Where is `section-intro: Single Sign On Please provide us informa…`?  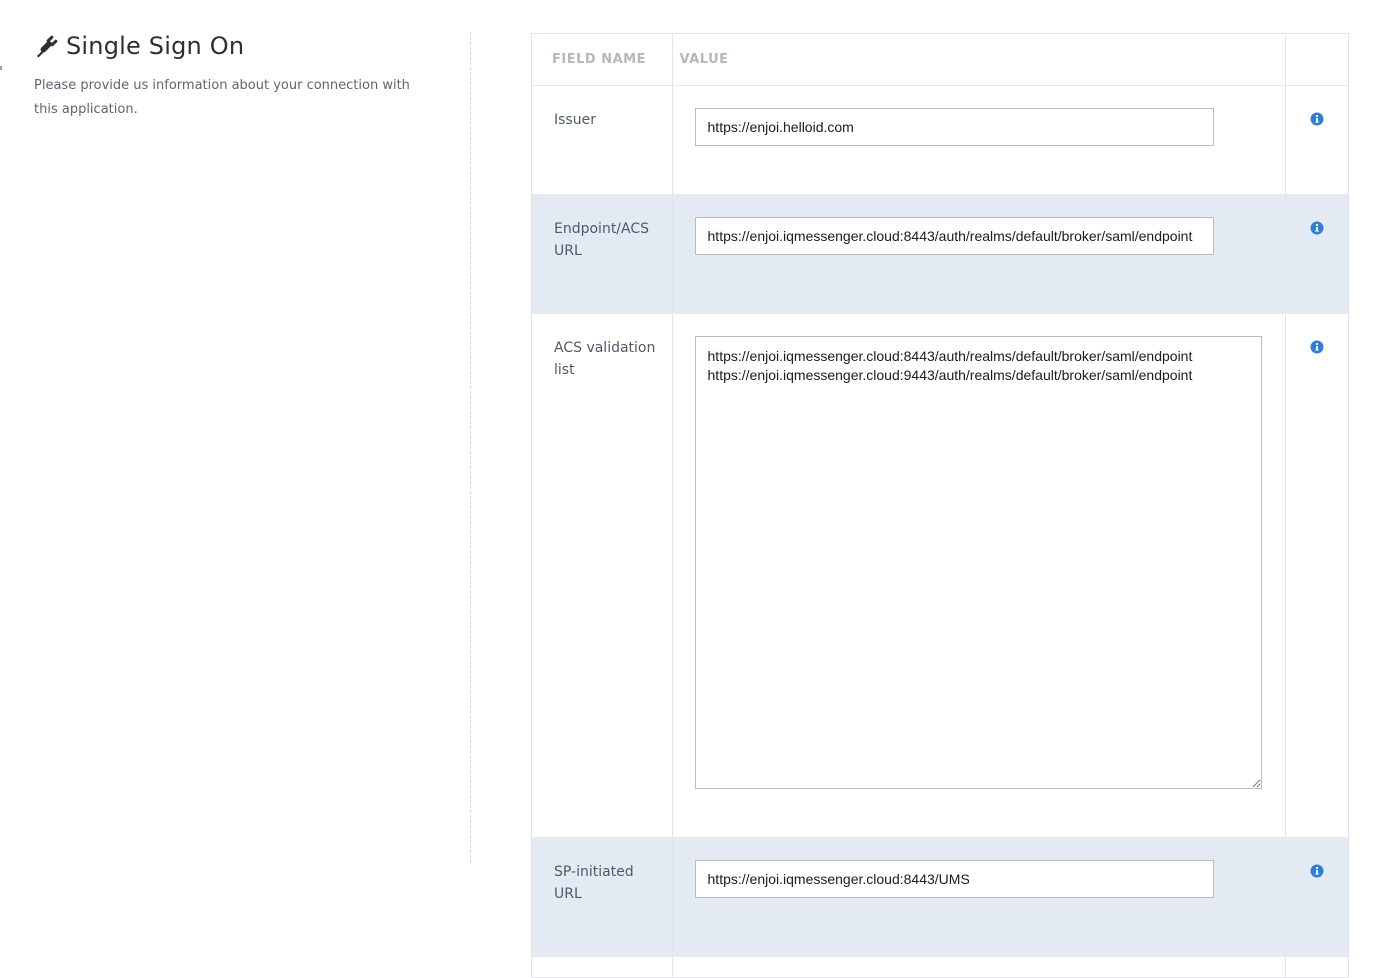
section-intro: Single Sign On Please provide us informa… is located at coordinates (244, 76).